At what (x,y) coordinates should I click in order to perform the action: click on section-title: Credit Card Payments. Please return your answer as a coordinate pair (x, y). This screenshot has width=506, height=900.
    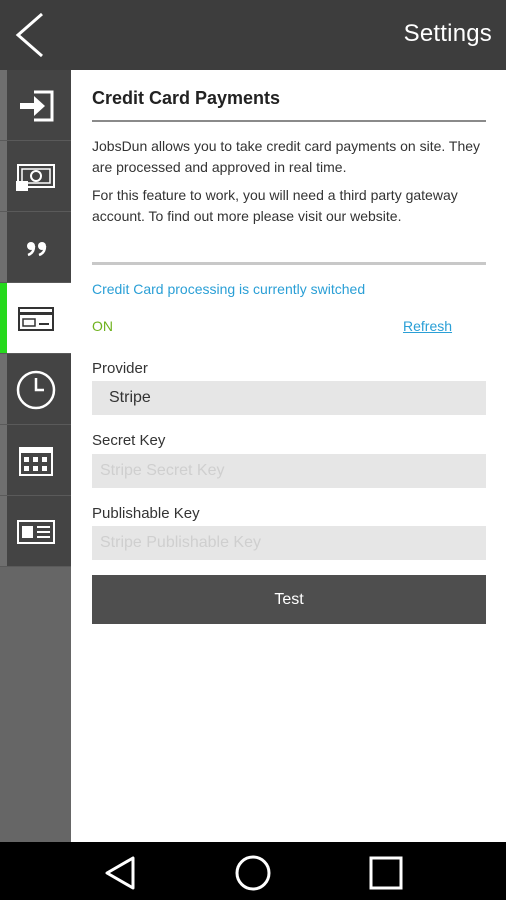
    Looking at the image, I should click on (186, 98).